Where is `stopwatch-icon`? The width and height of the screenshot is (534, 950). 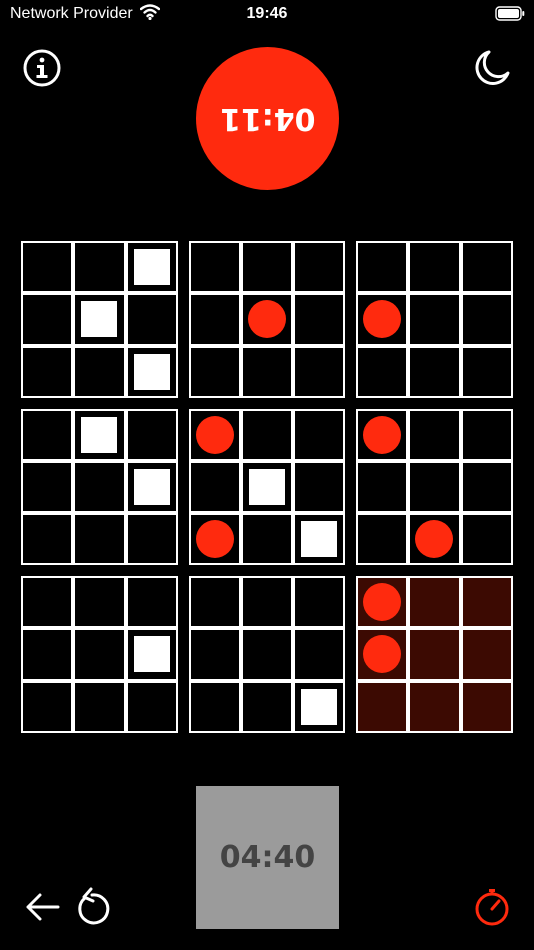
stopwatch-icon is located at coordinates (492, 907).